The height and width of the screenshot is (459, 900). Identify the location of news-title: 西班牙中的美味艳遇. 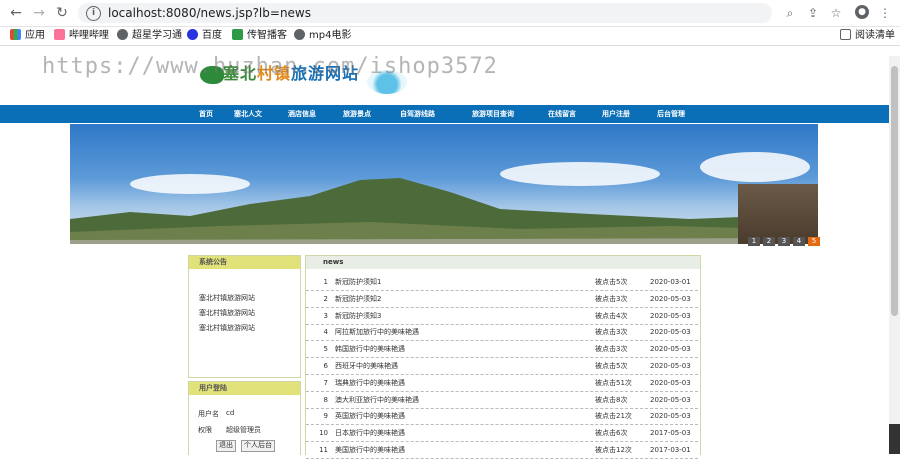
(366, 366).